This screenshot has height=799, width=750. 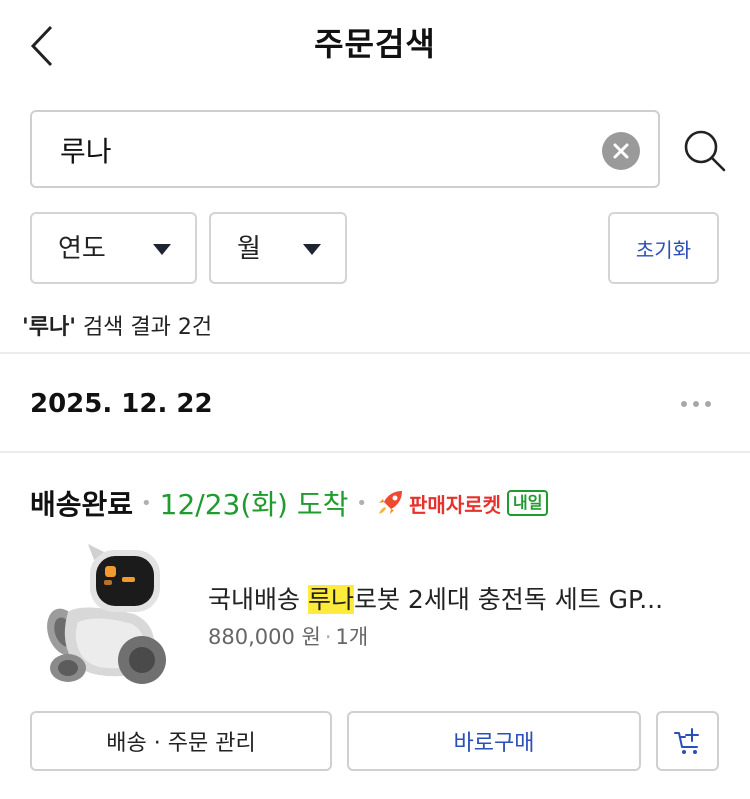 What do you see at coordinates (528, 503) in the screenshot?
I see `delivery-badge: 내일` at bounding box center [528, 503].